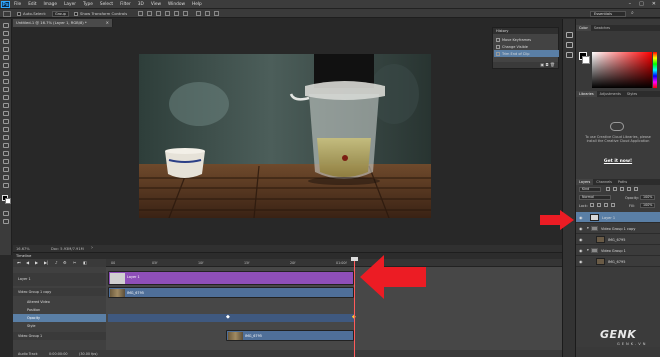 The width and height of the screenshot is (660, 357). Describe the element at coordinates (63, 23) in the screenshot. I see `document-tab: Untitled-1 @ 16.7% (Layer 1, RGB/8) * ×` at that location.